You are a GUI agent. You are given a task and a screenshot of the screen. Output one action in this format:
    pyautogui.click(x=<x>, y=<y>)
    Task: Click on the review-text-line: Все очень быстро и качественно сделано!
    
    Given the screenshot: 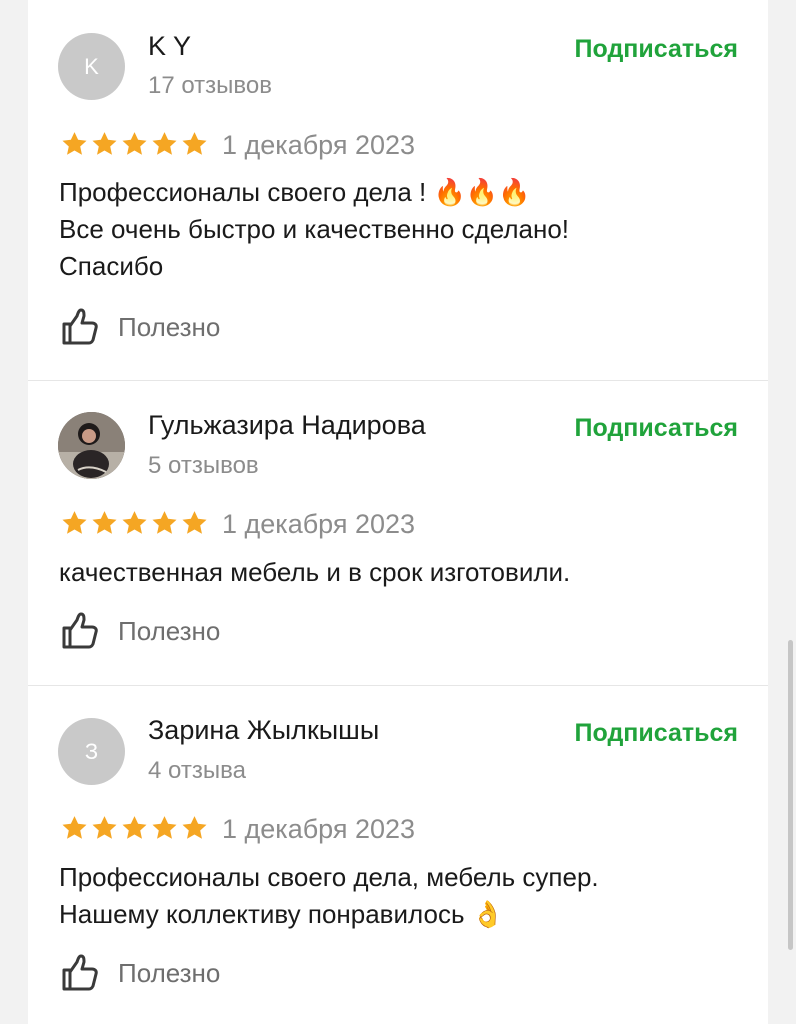 What is the action you would take?
    pyautogui.click(x=314, y=229)
    